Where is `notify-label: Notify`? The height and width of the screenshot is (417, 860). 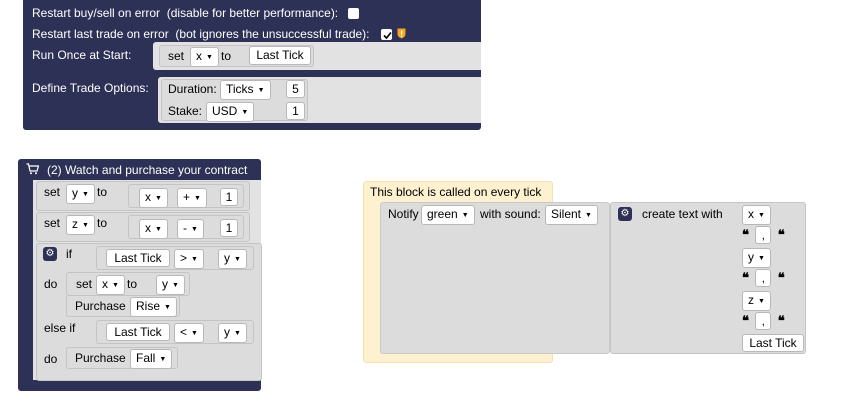
notify-label: Notify is located at coordinates (403, 214).